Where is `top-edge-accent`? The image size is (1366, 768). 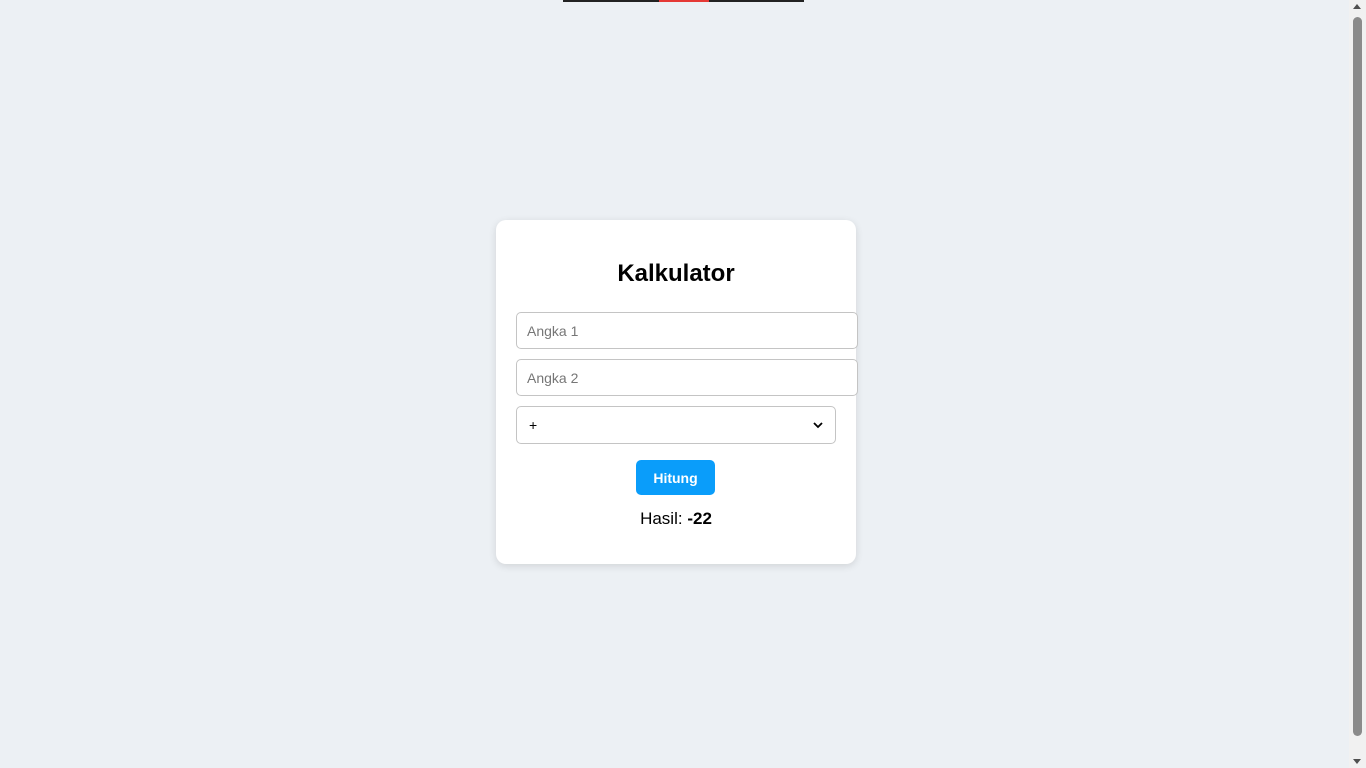
top-edge-accent is located at coordinates (684, 1).